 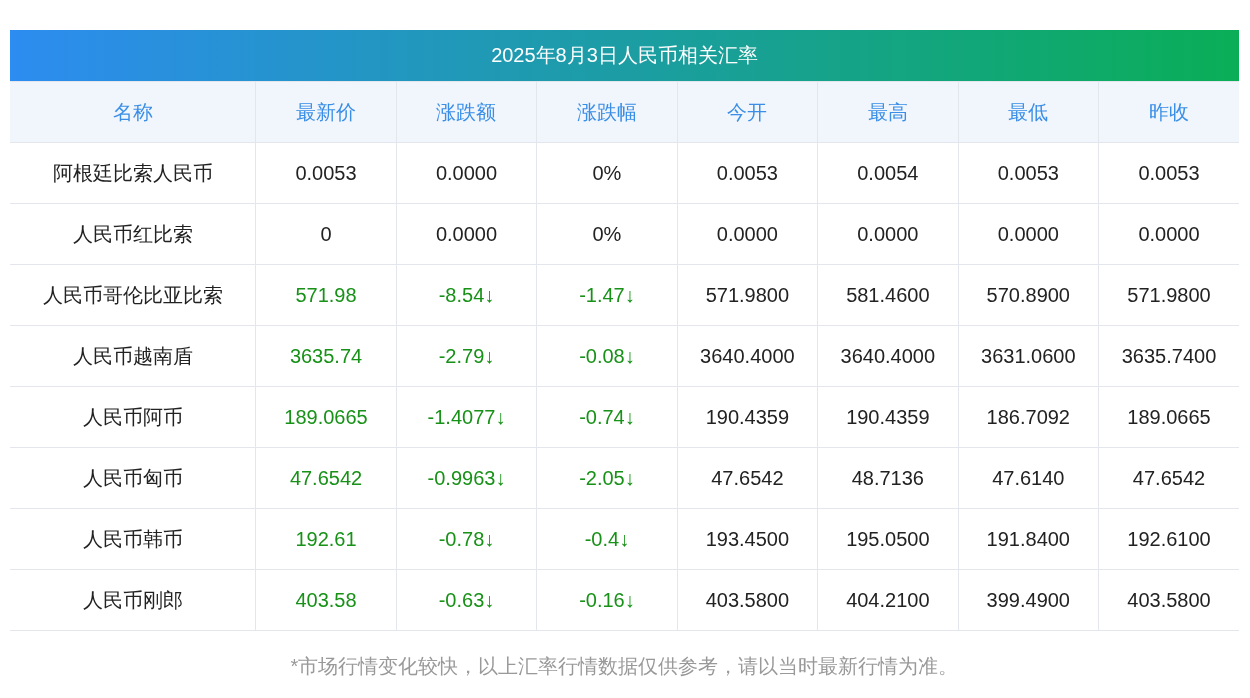 I want to click on table-cell: -0.08↓, so click(x=607, y=356).